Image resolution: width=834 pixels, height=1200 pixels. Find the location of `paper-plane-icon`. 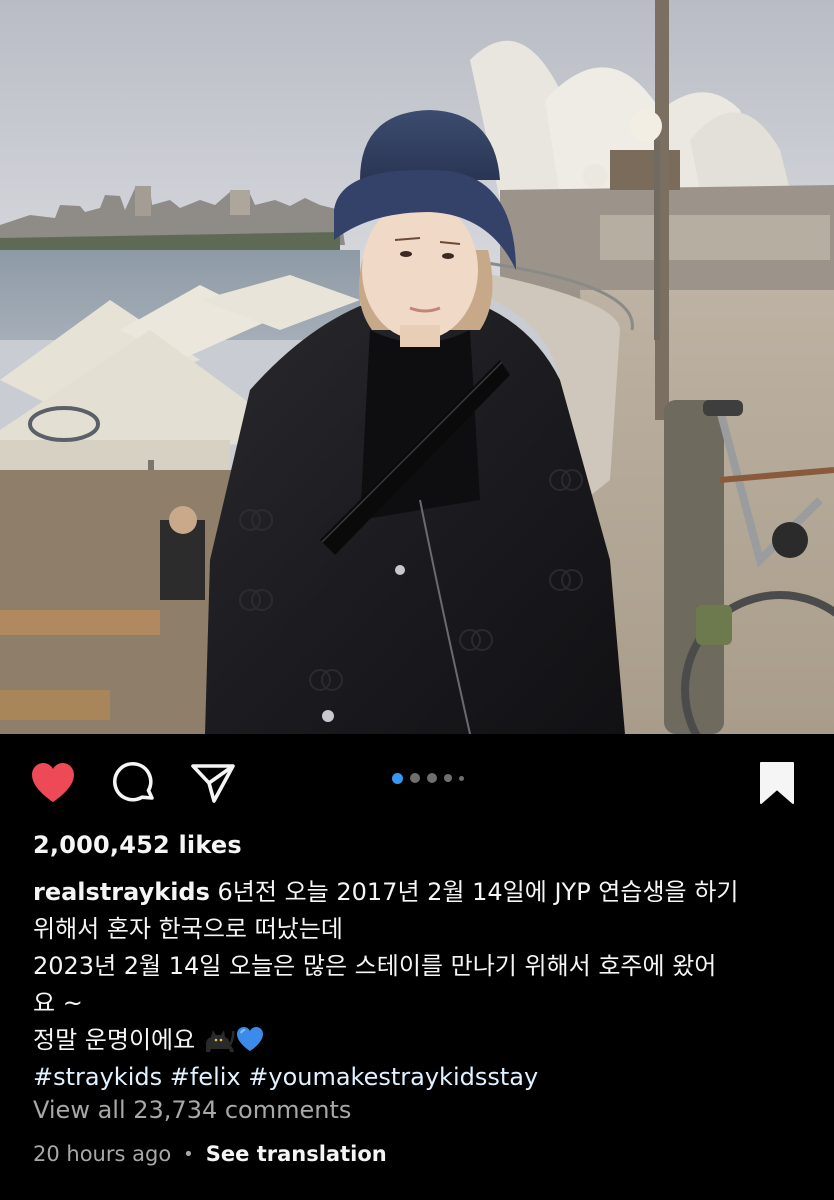

paper-plane-icon is located at coordinates (213, 783).